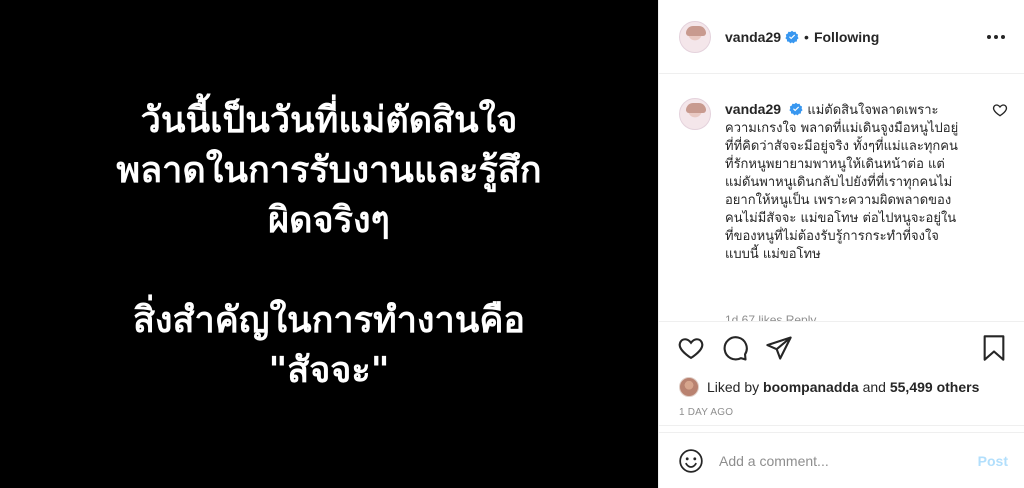 This screenshot has width=1024, height=488. Describe the element at coordinates (735, 348) in the screenshot. I see `comment-icon` at that location.